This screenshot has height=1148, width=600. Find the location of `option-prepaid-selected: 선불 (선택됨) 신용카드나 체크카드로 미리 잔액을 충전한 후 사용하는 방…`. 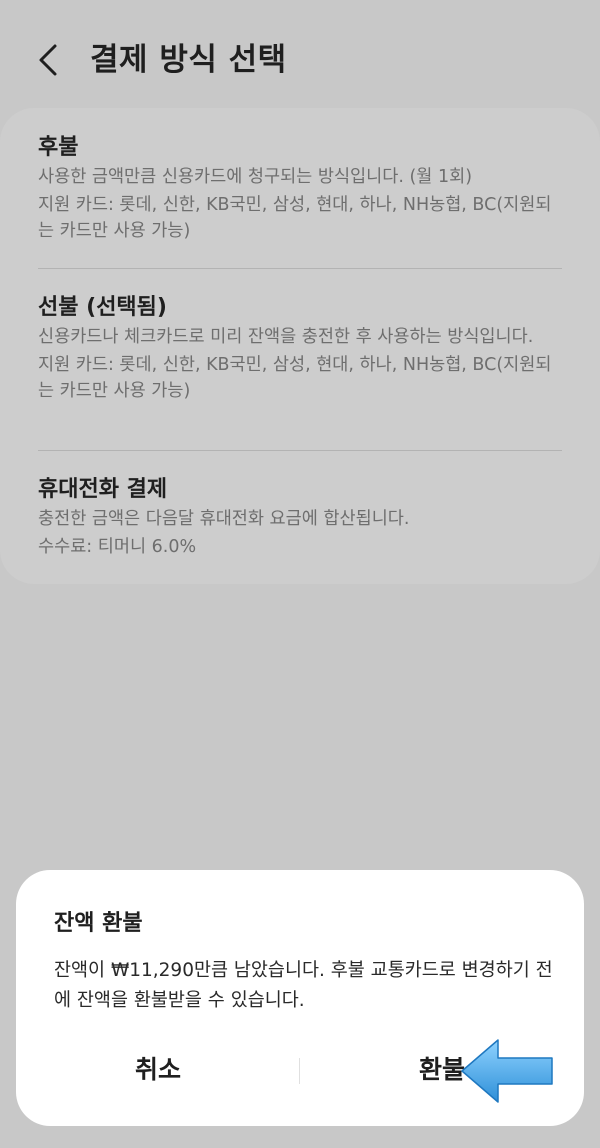

option-prepaid-selected: 선불 (선택됨) 신용카드나 체크카드로 미리 잔액을 충전한 후 사용하는 방… is located at coordinates (301, 348).